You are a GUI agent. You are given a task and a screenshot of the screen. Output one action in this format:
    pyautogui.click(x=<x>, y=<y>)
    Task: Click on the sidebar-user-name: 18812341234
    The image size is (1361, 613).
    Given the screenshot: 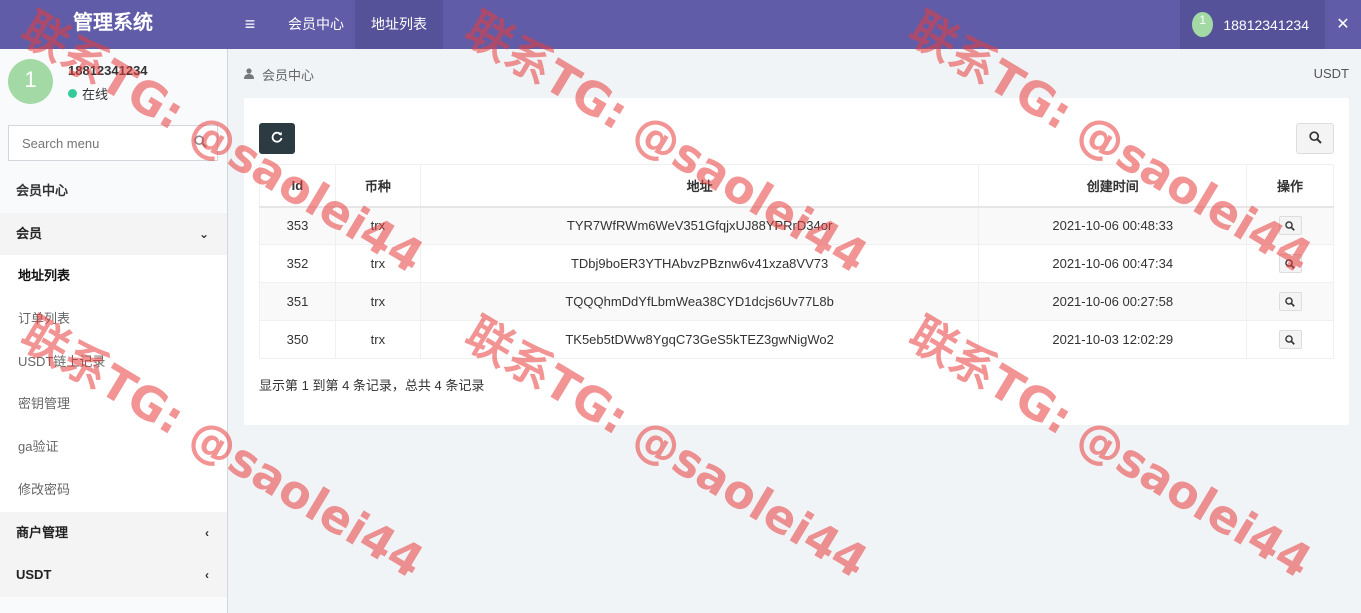 What is the action you would take?
    pyautogui.click(x=108, y=70)
    